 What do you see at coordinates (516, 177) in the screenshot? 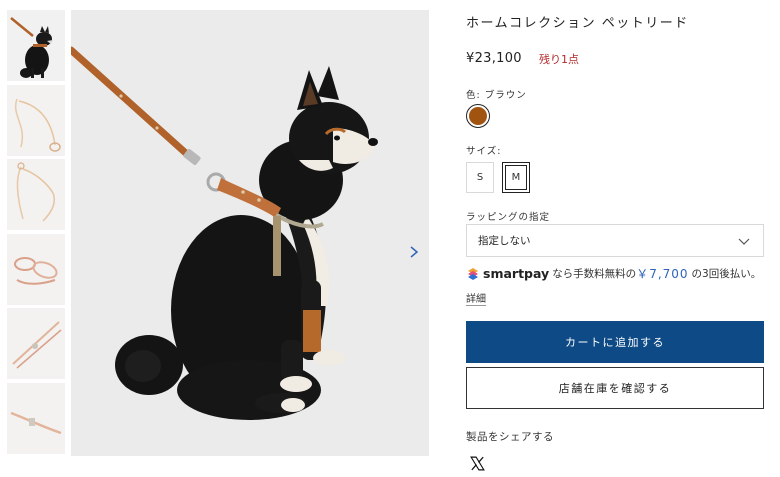
I see `size-option-m: M` at bounding box center [516, 177].